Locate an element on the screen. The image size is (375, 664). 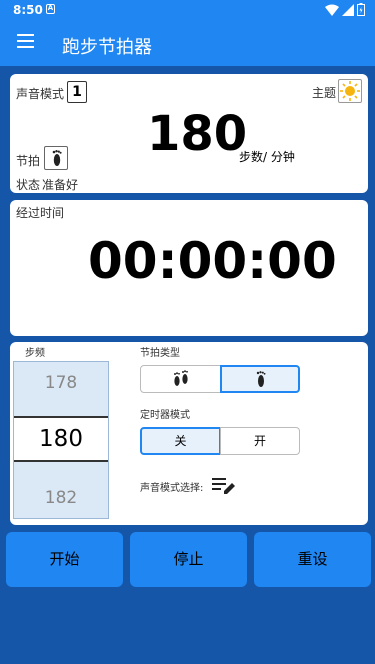
beat-type-single-foot is located at coordinates (260, 379).